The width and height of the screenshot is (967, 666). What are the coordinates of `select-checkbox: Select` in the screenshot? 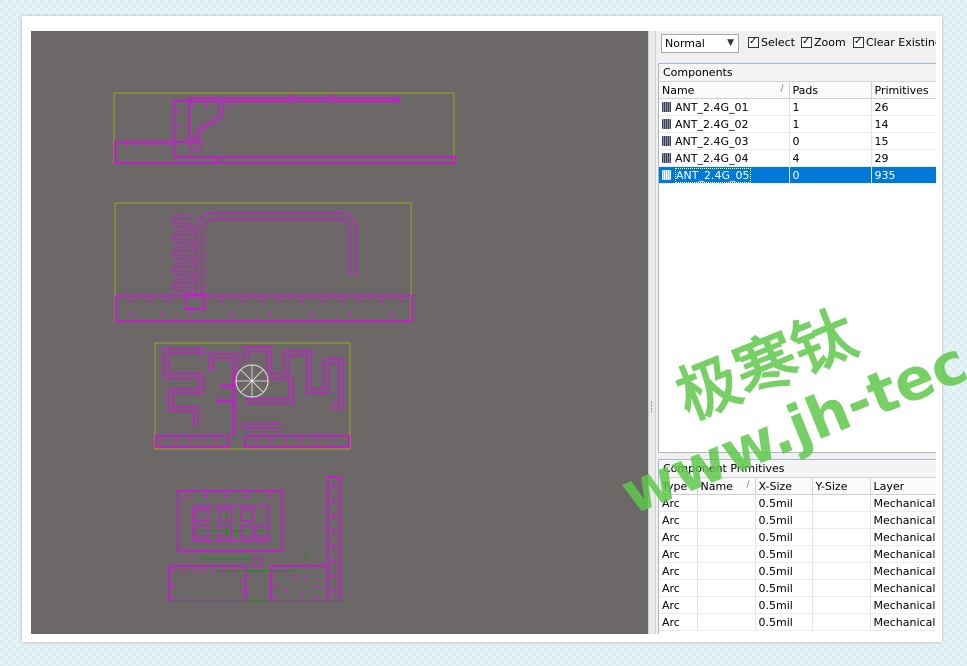 It's located at (771, 43).